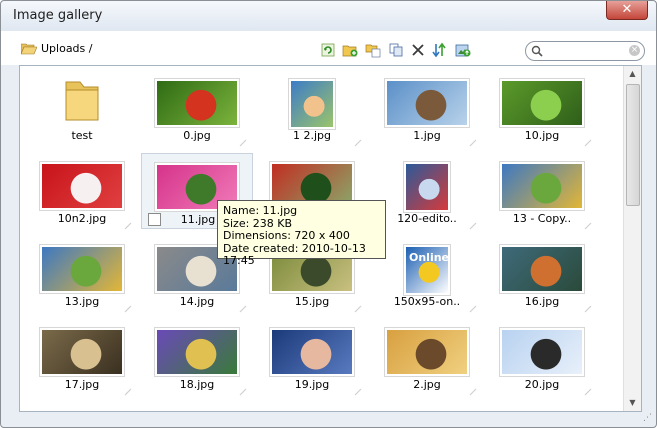 The width and height of the screenshot is (657, 428). I want to click on item-label: 1 2.jpg, so click(311, 135).